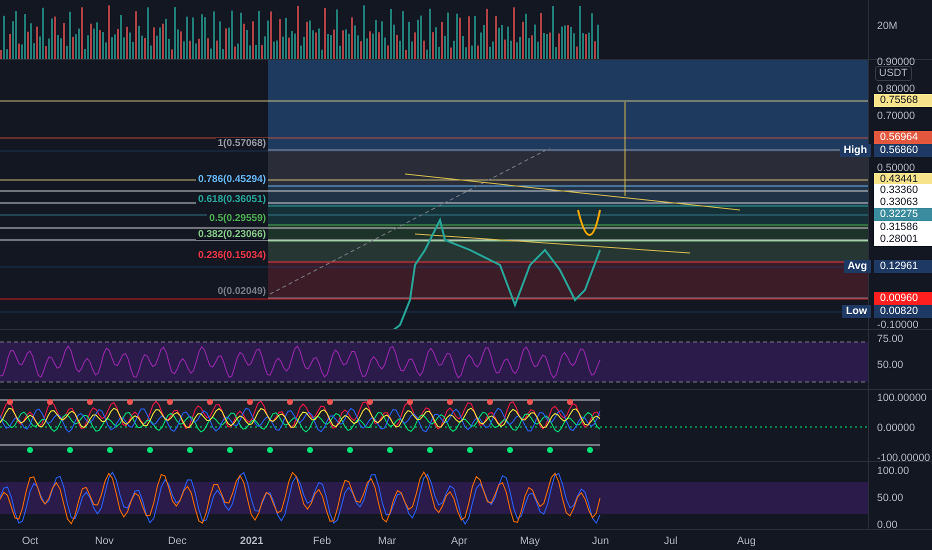 The image size is (932, 550). I want to click on currency-label: USDT, so click(893, 73).